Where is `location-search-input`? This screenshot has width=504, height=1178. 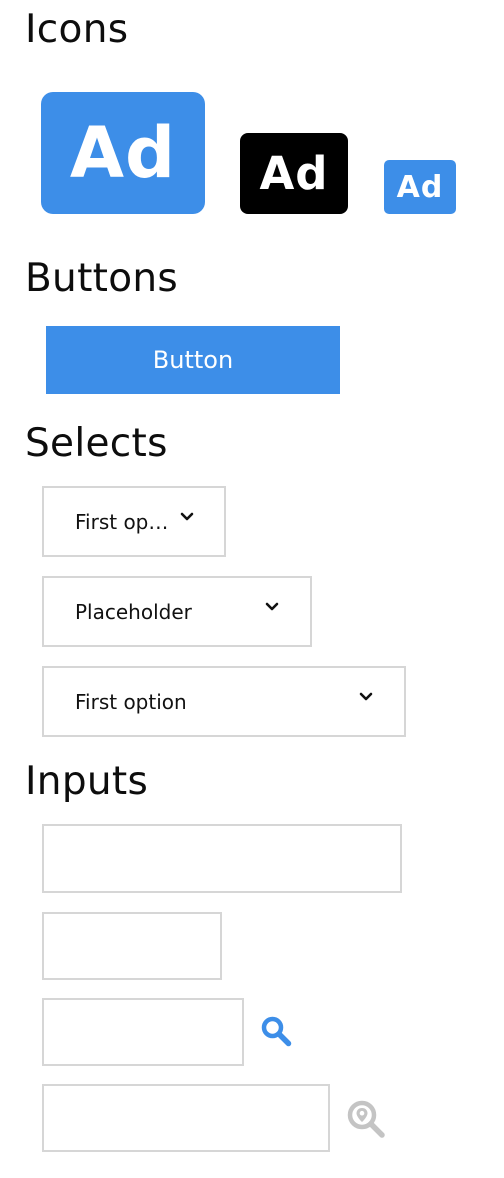
location-search-input is located at coordinates (186, 1118).